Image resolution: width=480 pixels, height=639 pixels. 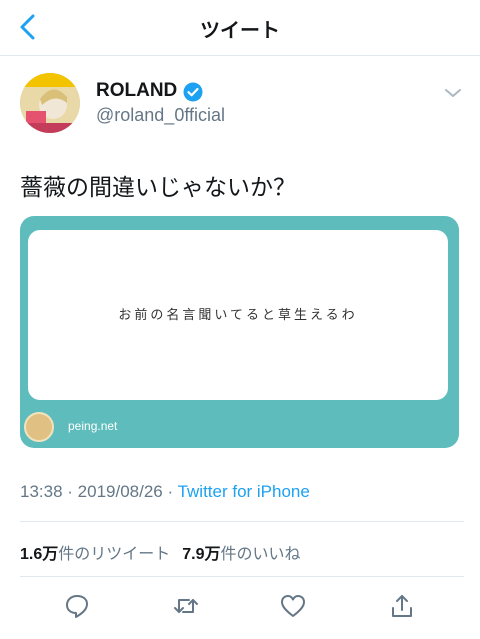 What do you see at coordinates (114, 553) in the screenshot?
I see `retweets-label: 件のリツイート` at bounding box center [114, 553].